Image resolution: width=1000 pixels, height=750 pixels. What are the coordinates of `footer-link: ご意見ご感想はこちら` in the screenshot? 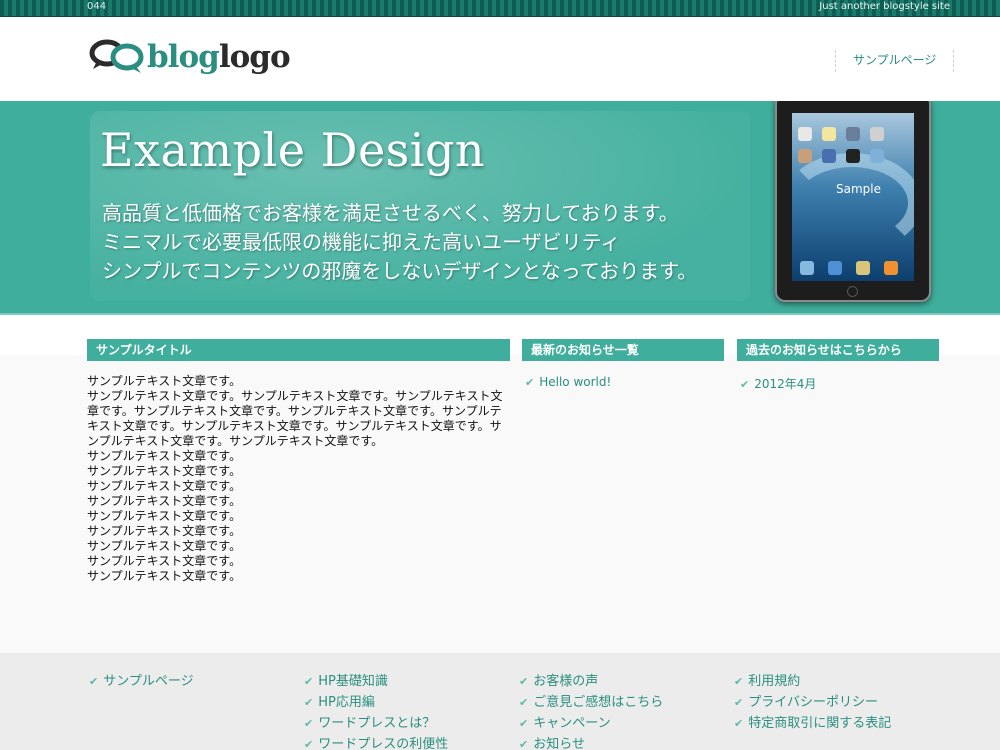 It's located at (598, 702).